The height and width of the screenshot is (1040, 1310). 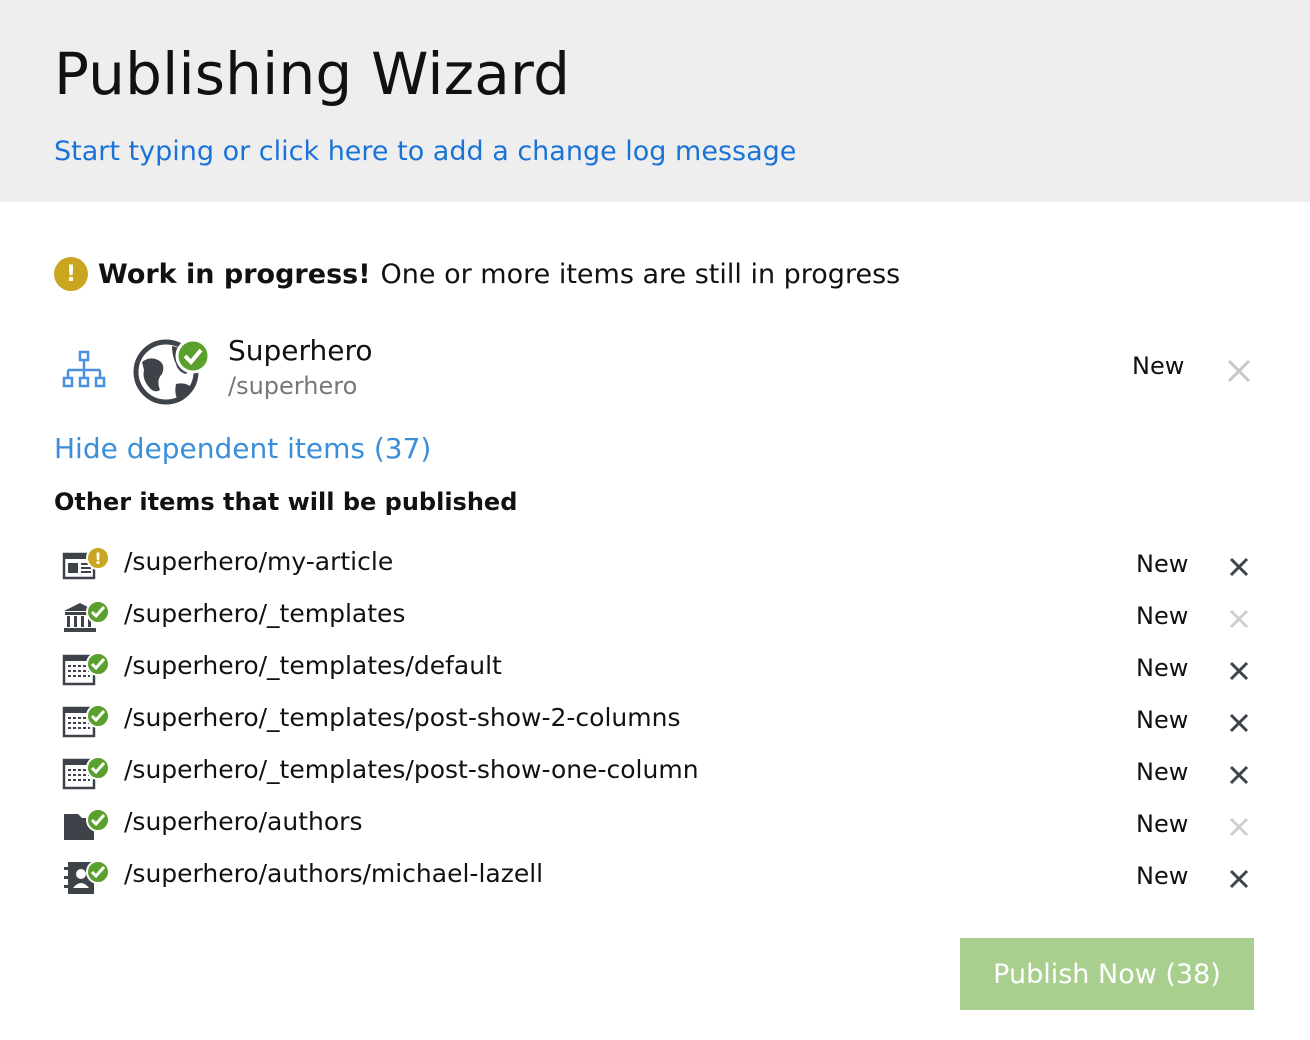 I want to click on dependent-item-path: /superhero/my-article, so click(x=259, y=561).